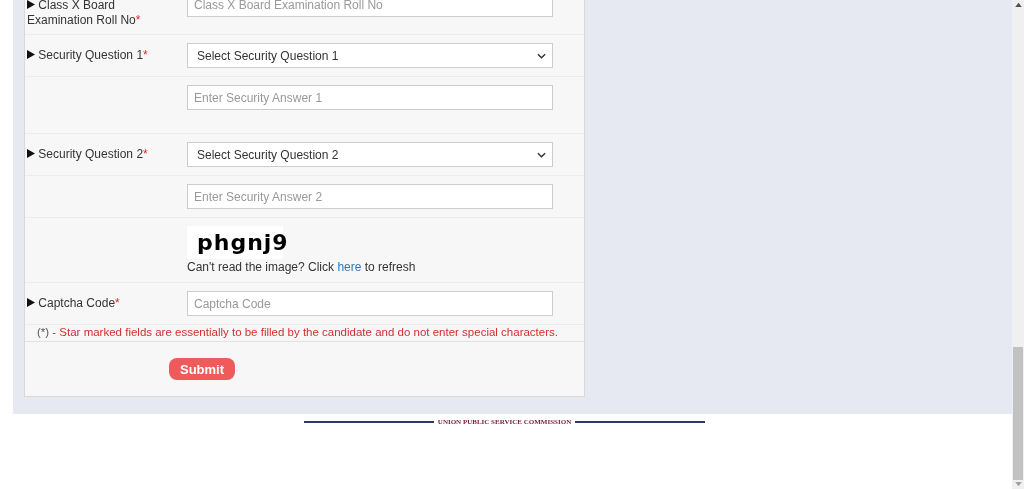 This screenshot has width=1024, height=489. Describe the element at coordinates (1018, 484) in the screenshot. I see `scroll-down-icon` at that location.